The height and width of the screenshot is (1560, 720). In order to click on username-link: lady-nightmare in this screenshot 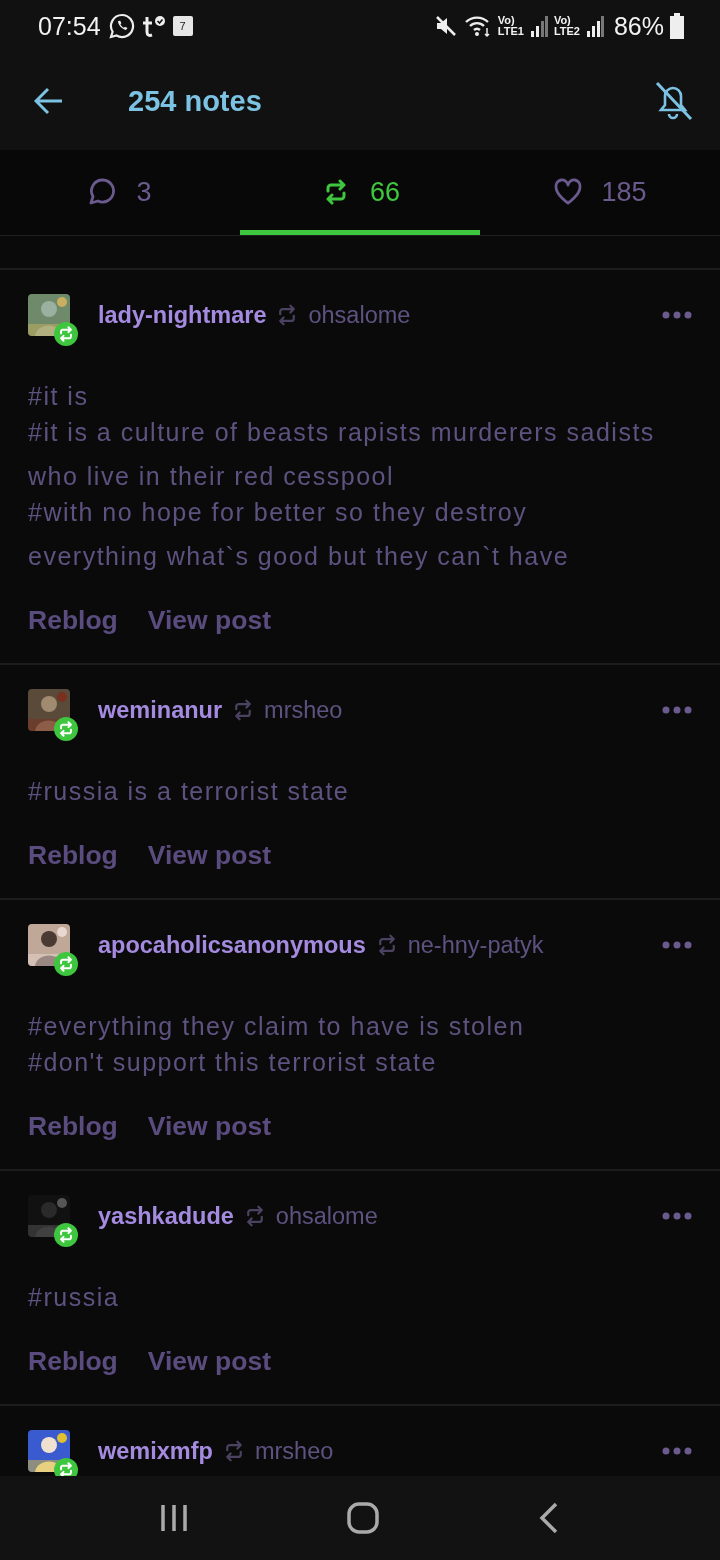, I will do `click(182, 315)`.